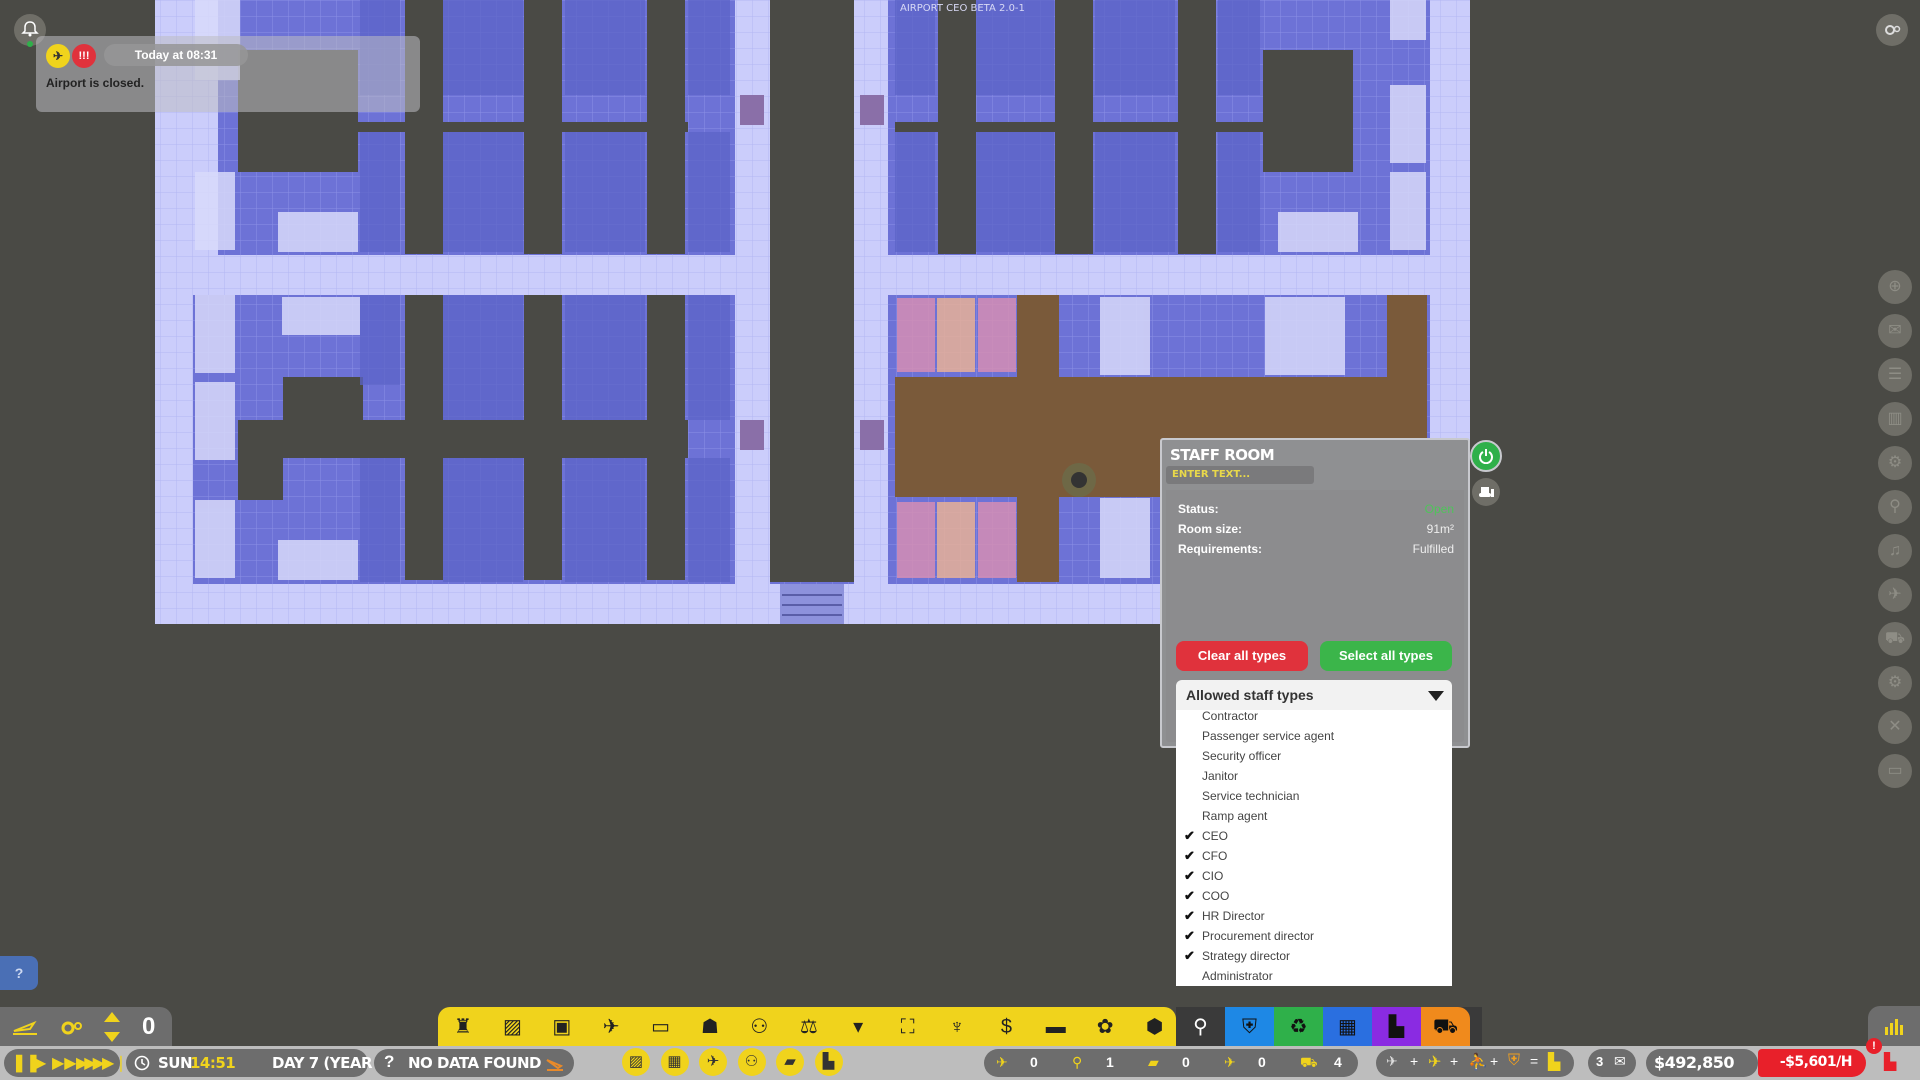 The width and height of the screenshot is (1920, 1080). I want to click on mail-panel: 3 ✉, so click(1612, 1063).